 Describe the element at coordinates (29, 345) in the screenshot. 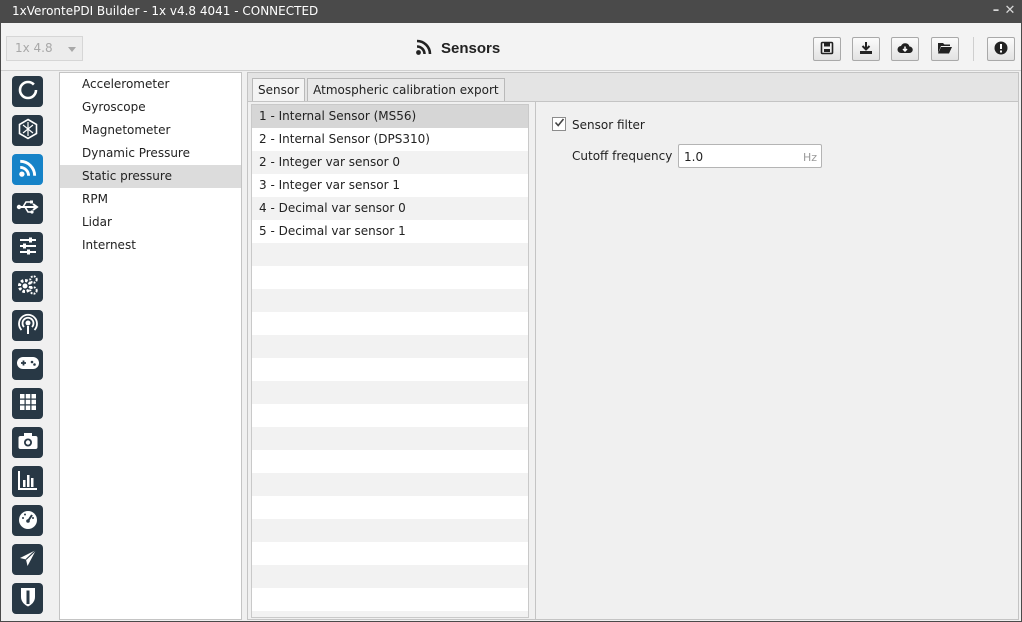

I see `nav-icon-bar` at that location.